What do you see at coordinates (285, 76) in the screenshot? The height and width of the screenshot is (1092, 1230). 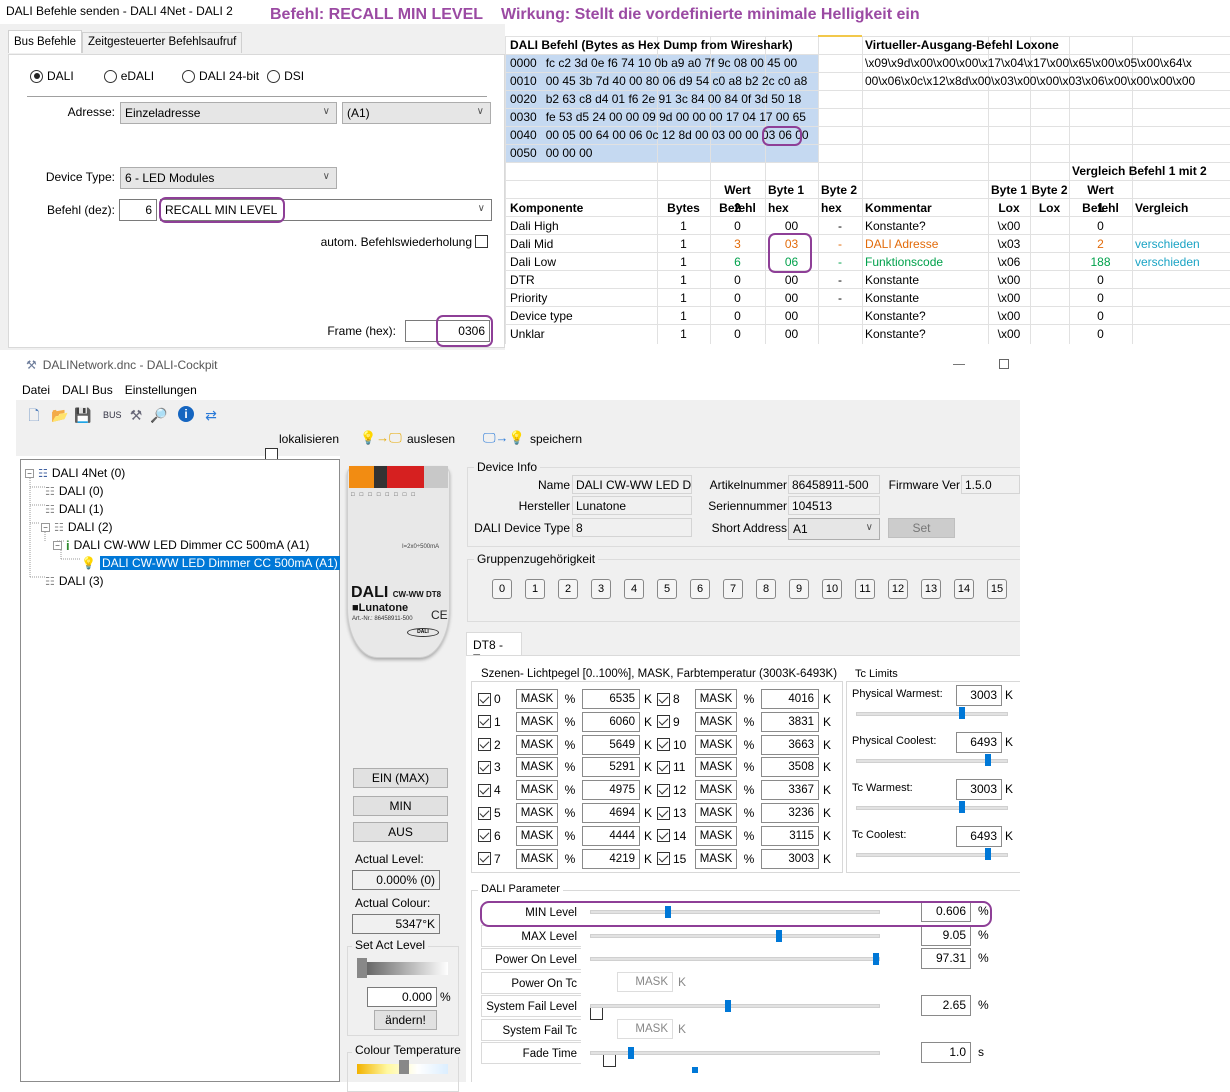 I see `radio-dsi: DSI` at bounding box center [285, 76].